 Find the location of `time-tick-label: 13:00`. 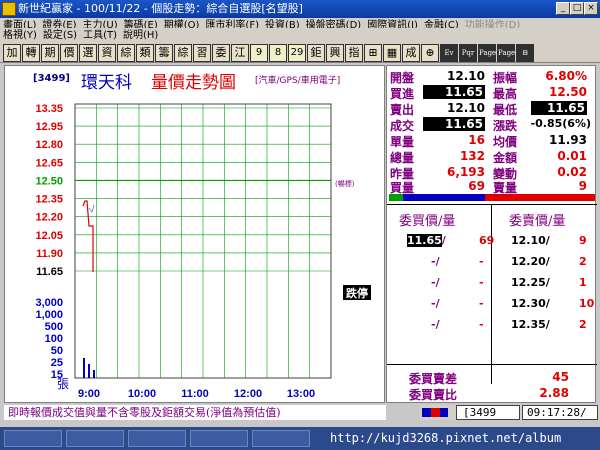

time-tick-label: 13:00 is located at coordinates (301, 394).